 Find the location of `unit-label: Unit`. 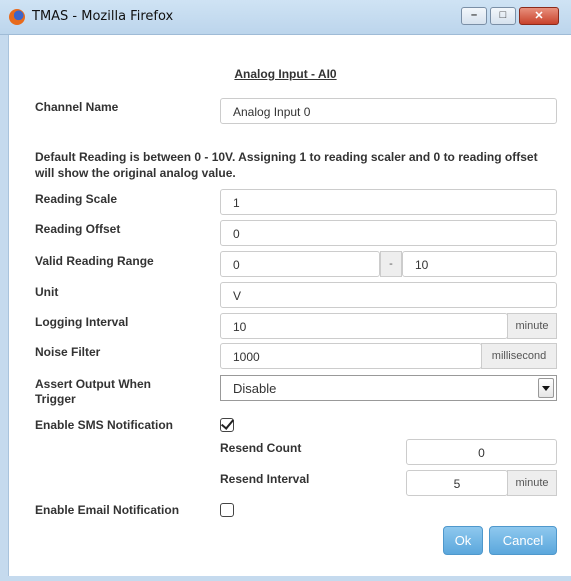

unit-label: Unit is located at coordinates (47, 292).